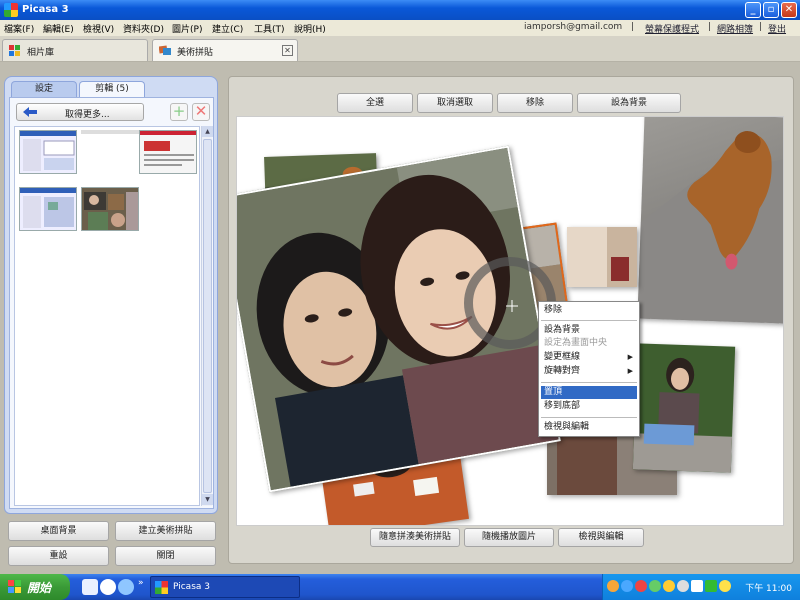 The image size is (800, 600). What do you see at coordinates (672, 28) in the screenshot?
I see `screensaver-link: 螢幕保護程式` at bounding box center [672, 28].